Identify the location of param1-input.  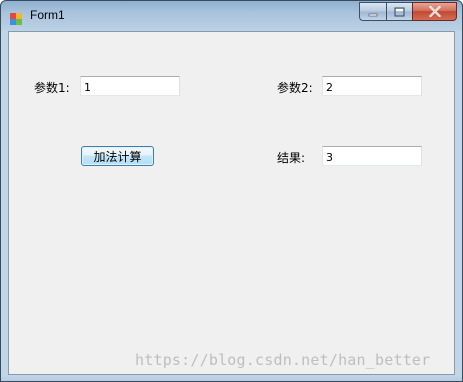
(130, 86).